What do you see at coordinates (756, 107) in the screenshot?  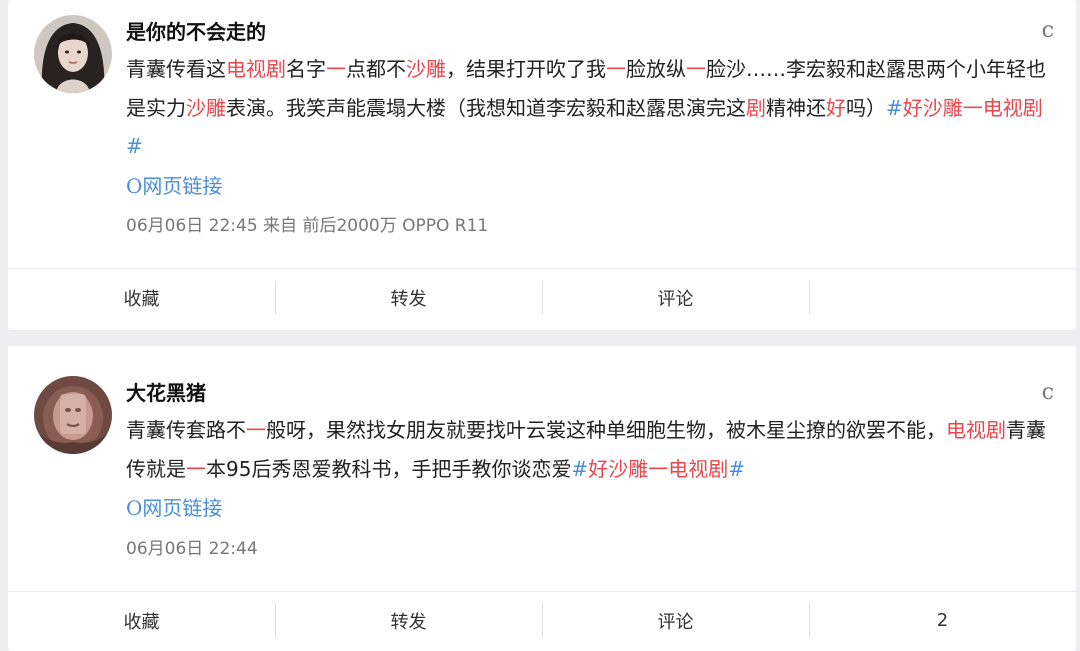 I see `highlighted-text: 剧` at bounding box center [756, 107].